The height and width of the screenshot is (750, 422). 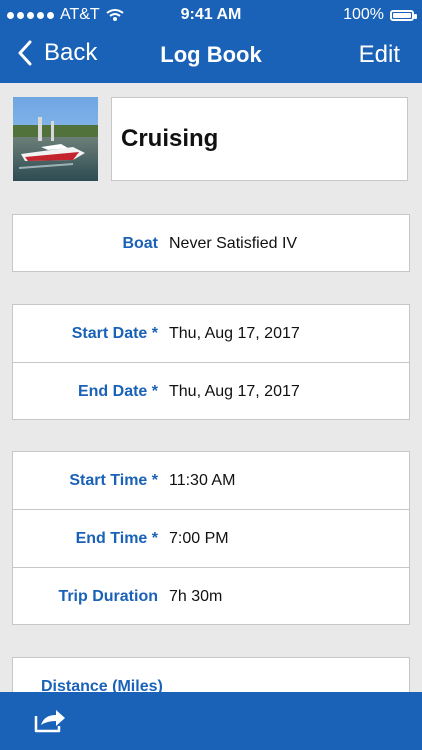 I want to click on entry-title-card: Cruising, so click(x=259, y=139).